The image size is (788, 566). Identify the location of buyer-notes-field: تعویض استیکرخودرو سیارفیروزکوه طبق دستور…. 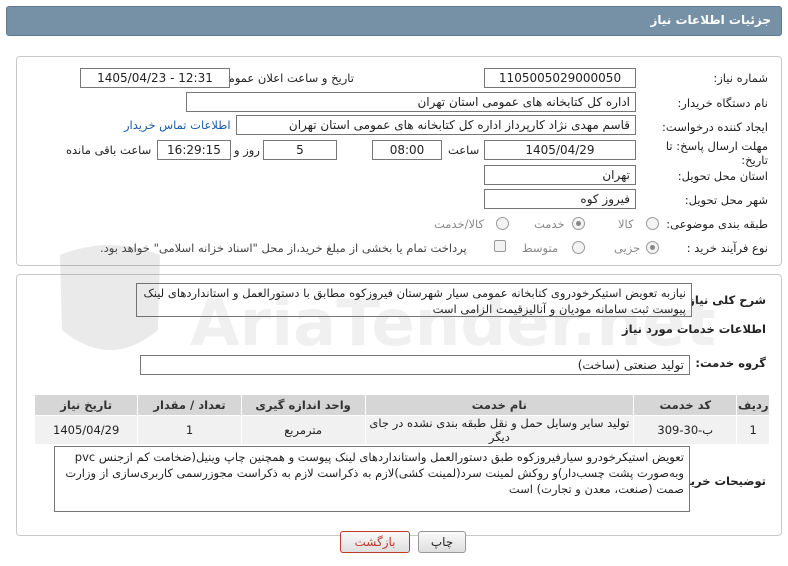
(372, 479).